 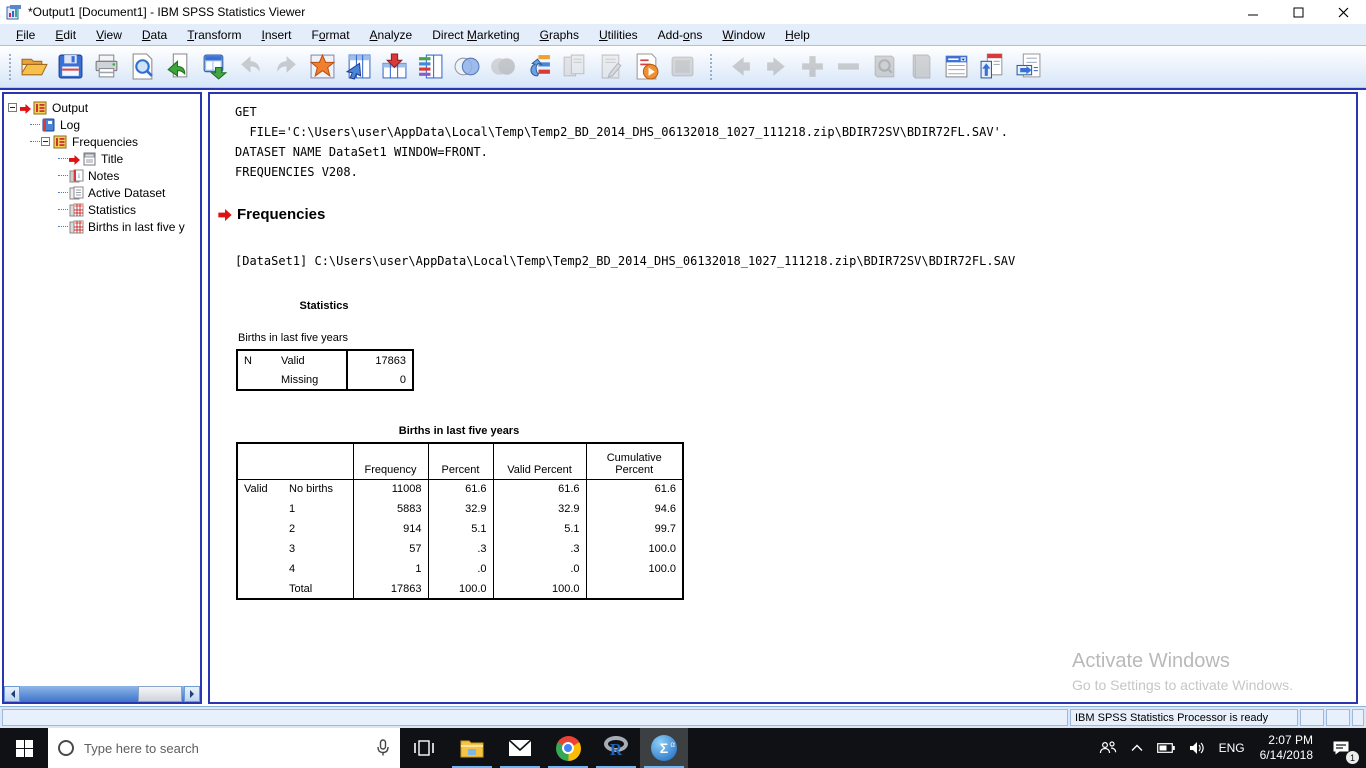 What do you see at coordinates (618, 35) in the screenshot?
I see `menu-utilities: Utilities` at bounding box center [618, 35].